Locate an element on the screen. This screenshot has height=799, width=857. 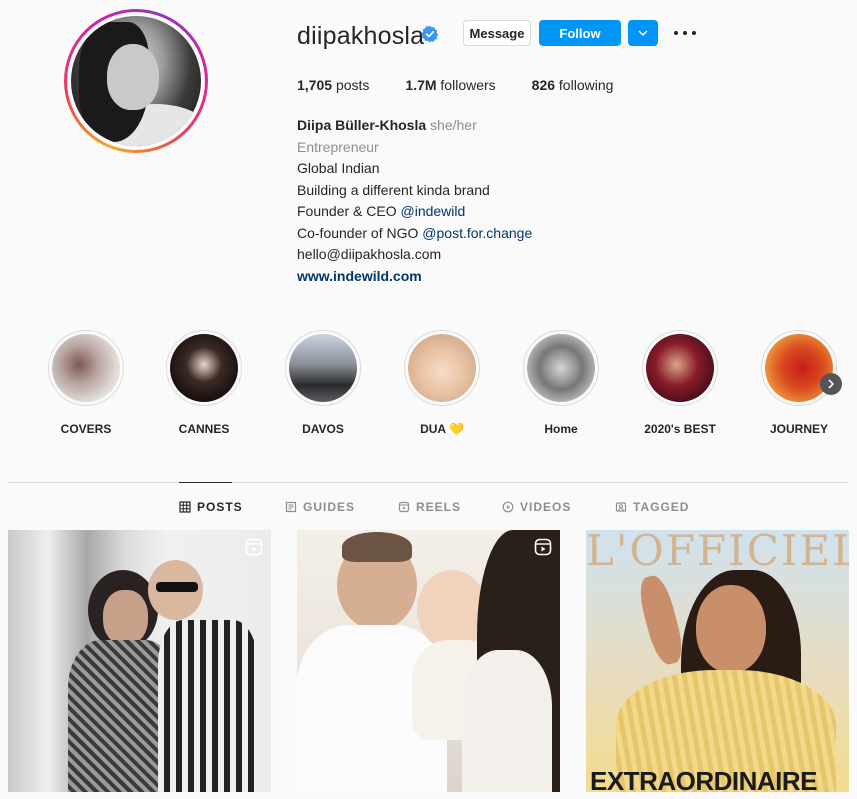
bio-email: hello@diipakhosla.com is located at coordinates (369, 254).